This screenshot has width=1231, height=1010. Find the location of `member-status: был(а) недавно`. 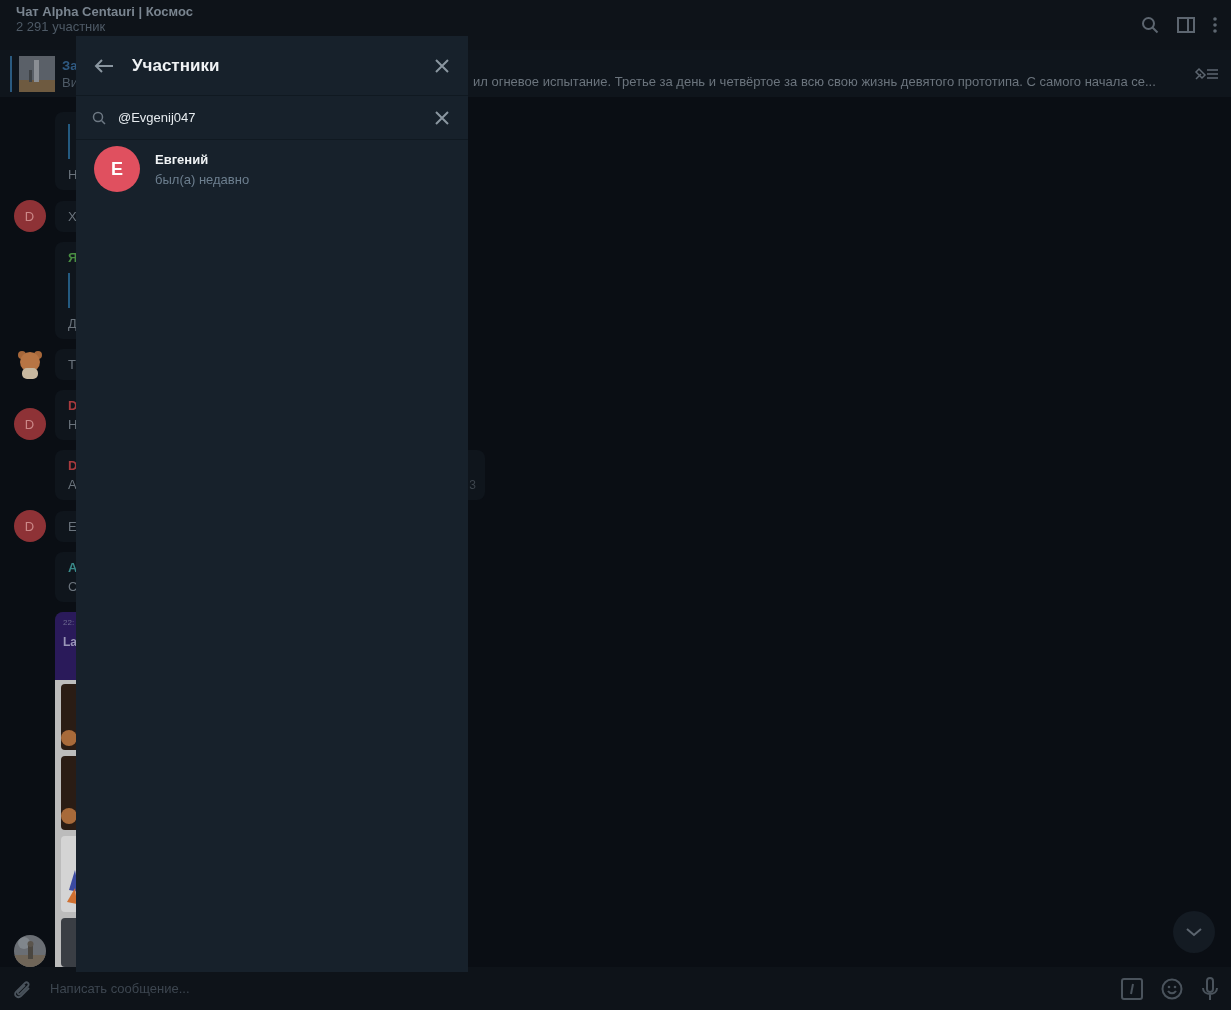

member-status: был(а) недавно is located at coordinates (202, 179).